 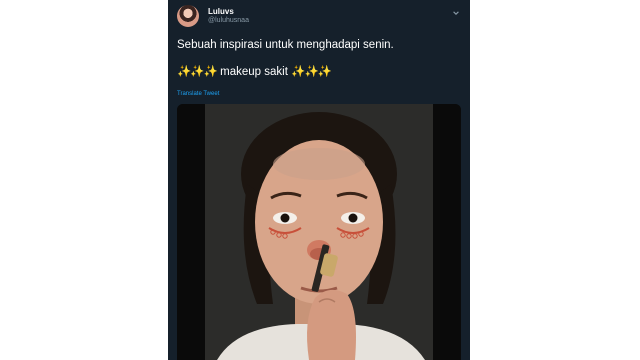 What do you see at coordinates (221, 11) in the screenshot?
I see `display-name: Luluvs` at bounding box center [221, 11].